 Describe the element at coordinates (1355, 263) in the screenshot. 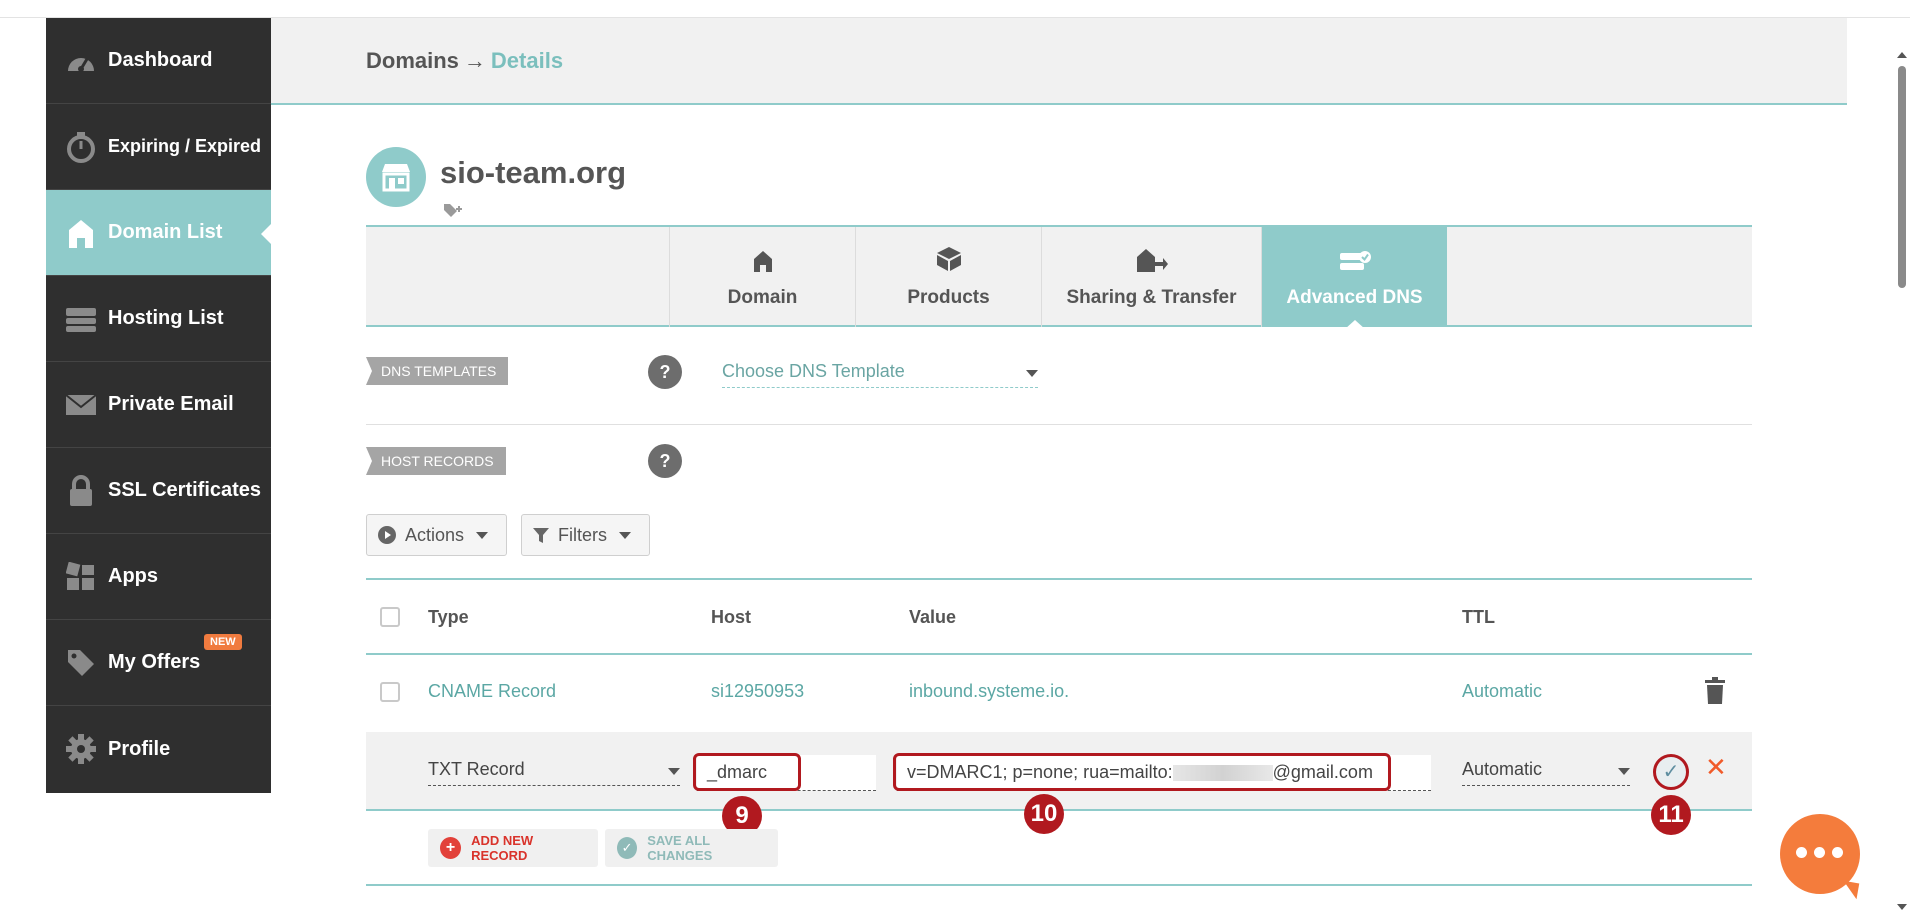

I see `dns-server-icon` at that location.